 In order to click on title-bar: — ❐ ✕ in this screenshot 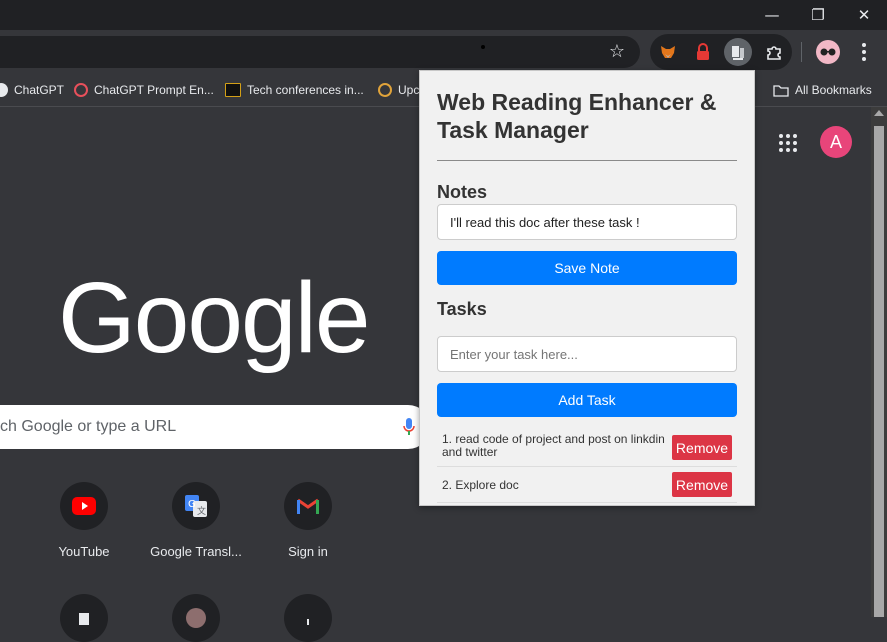, I will do `click(443, 15)`.